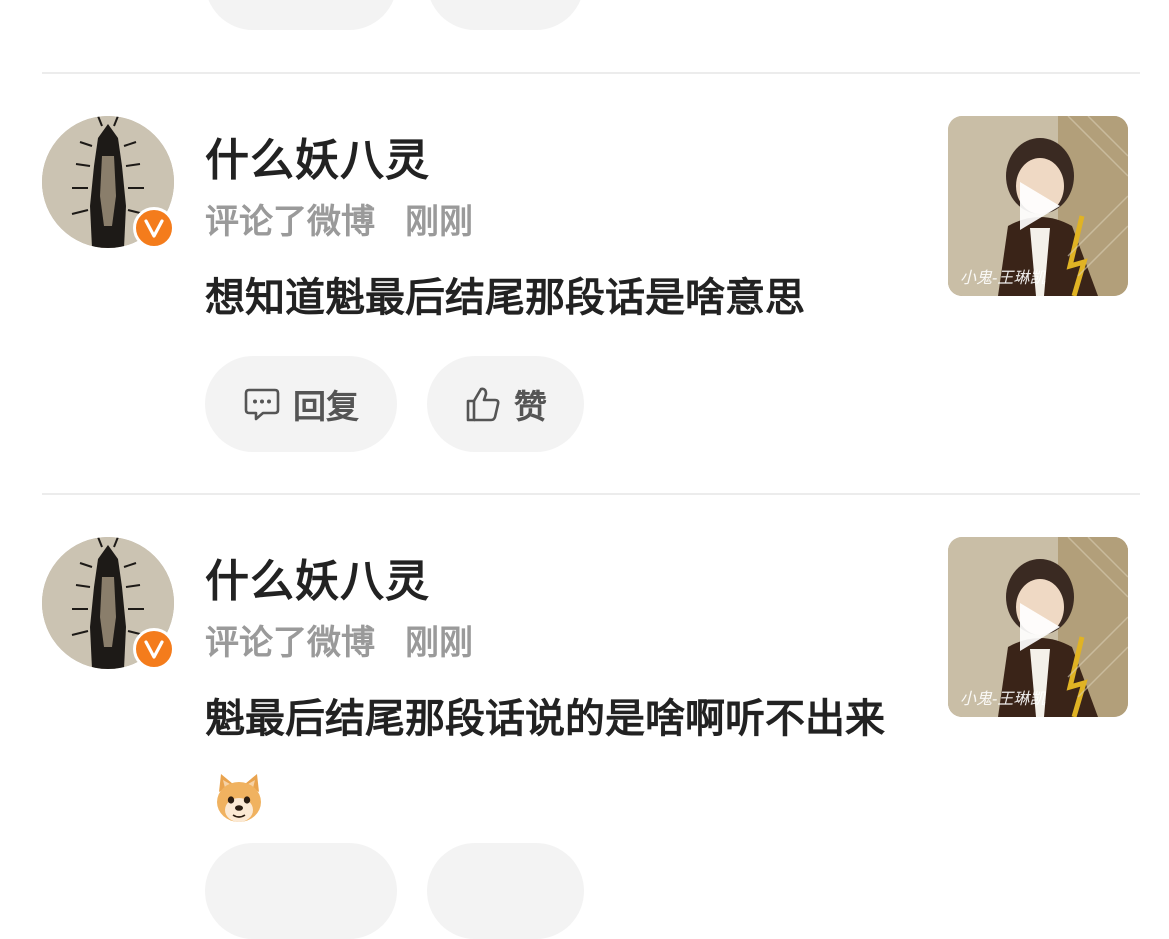 The image size is (1169, 939). I want to click on like-button-prev, so click(505, 15).